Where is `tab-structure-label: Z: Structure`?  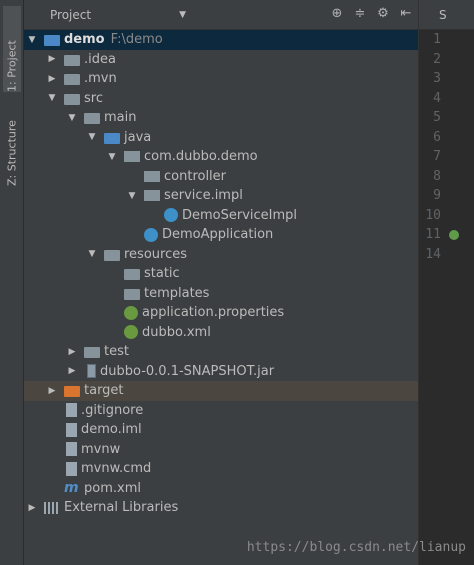
tab-structure-label: Z: Structure is located at coordinates (12, 153).